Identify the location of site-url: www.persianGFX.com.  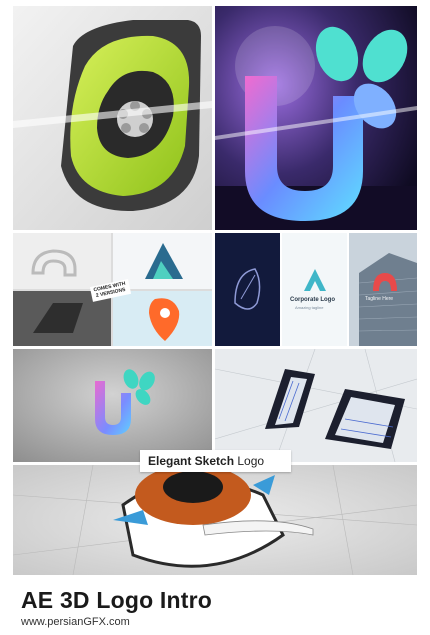
(75, 622).